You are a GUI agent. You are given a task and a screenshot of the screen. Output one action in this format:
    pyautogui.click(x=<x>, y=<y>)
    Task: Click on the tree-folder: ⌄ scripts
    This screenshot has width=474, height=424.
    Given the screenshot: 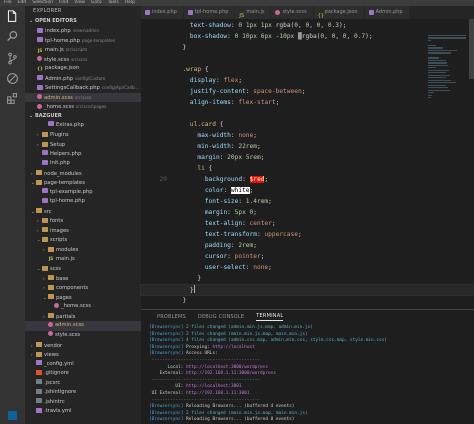 What is the action you would take?
    pyautogui.click(x=83, y=240)
    